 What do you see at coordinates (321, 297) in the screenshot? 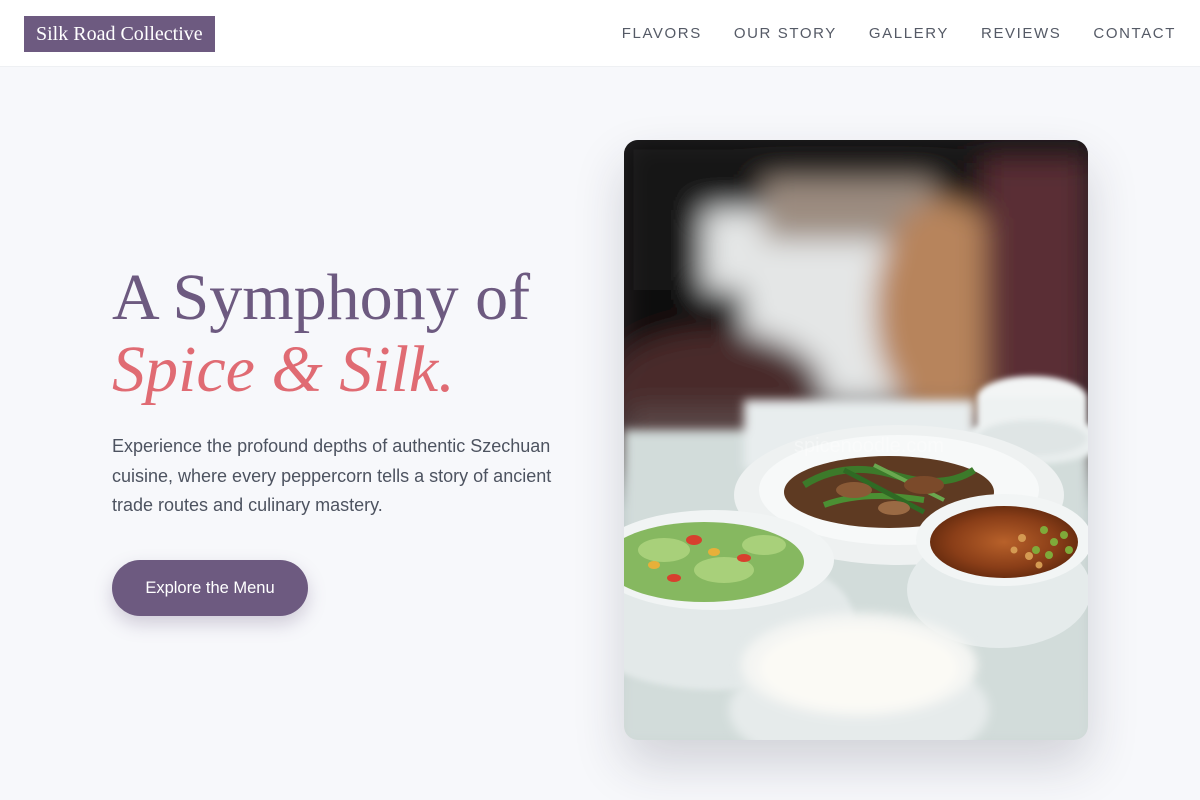
I see `hero-title-line1: A Symphony of` at bounding box center [321, 297].